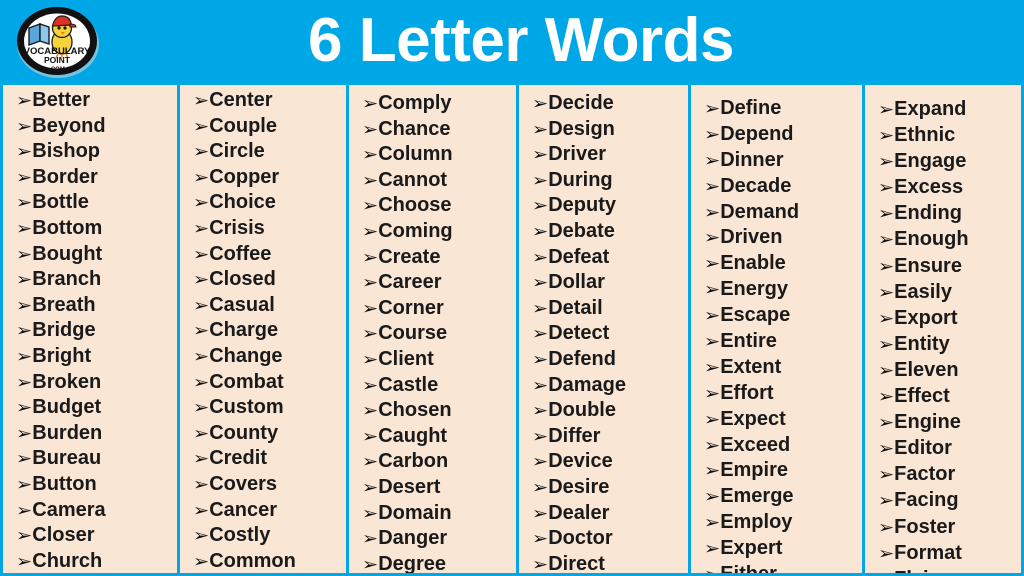 The height and width of the screenshot is (576, 1024). I want to click on word-item: ➢ Decide, so click(610, 104).